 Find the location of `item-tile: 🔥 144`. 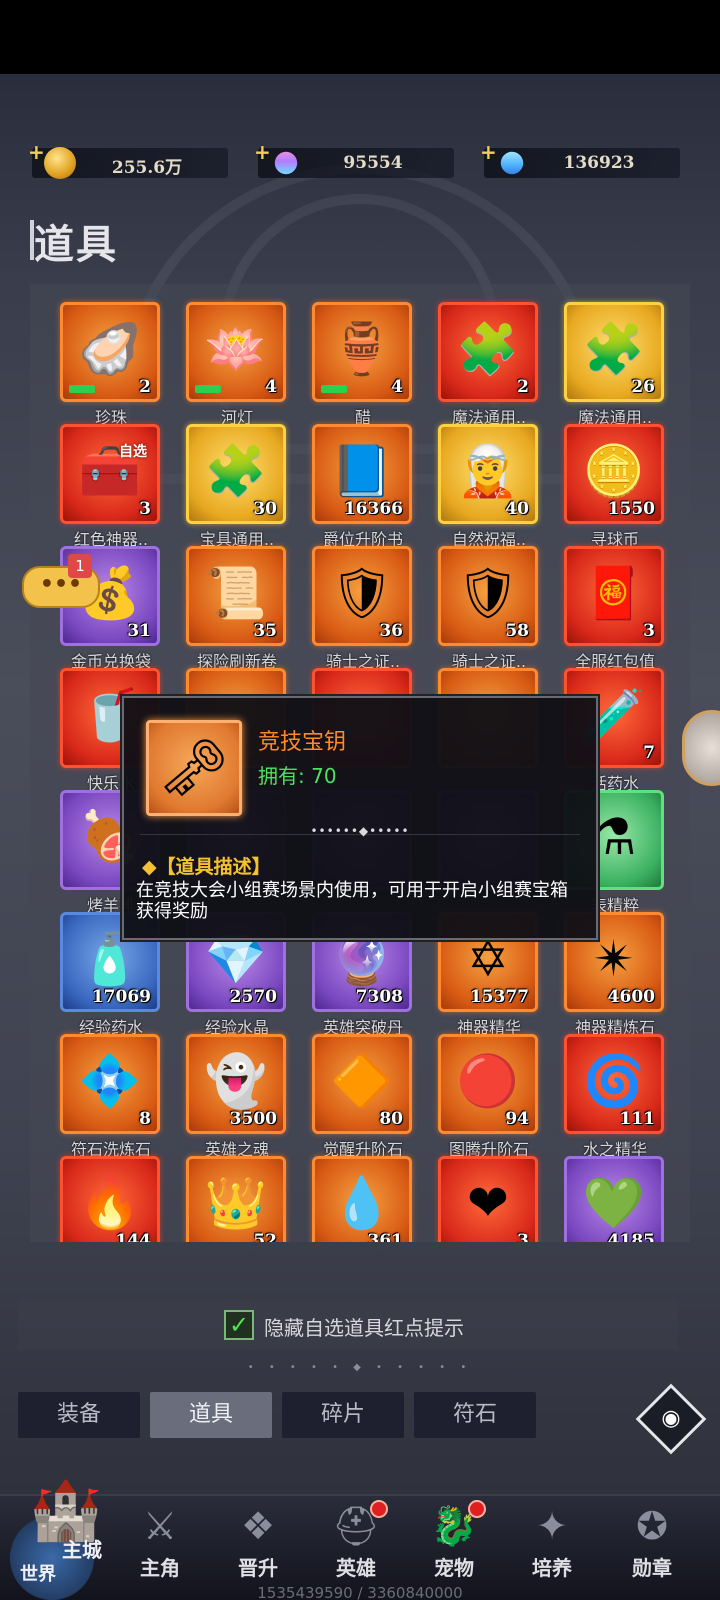

item-tile: 🔥 144 is located at coordinates (110, 1199).